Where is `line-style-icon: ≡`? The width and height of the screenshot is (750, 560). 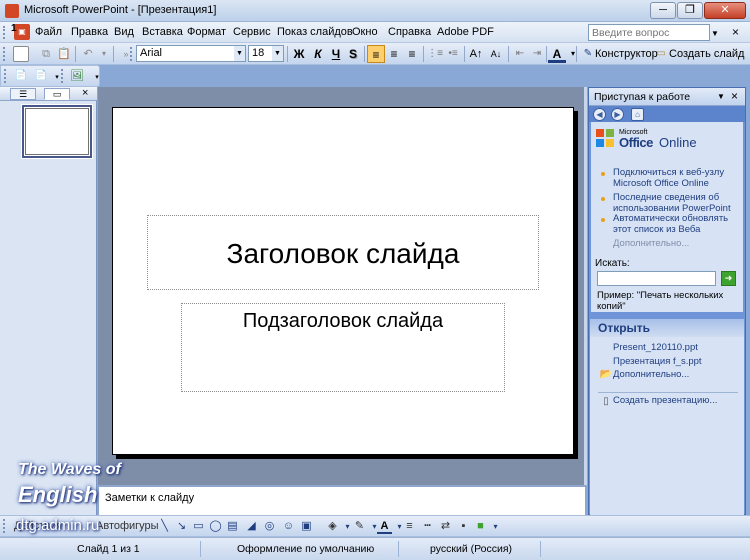 line-style-icon: ≡ is located at coordinates (409, 526).